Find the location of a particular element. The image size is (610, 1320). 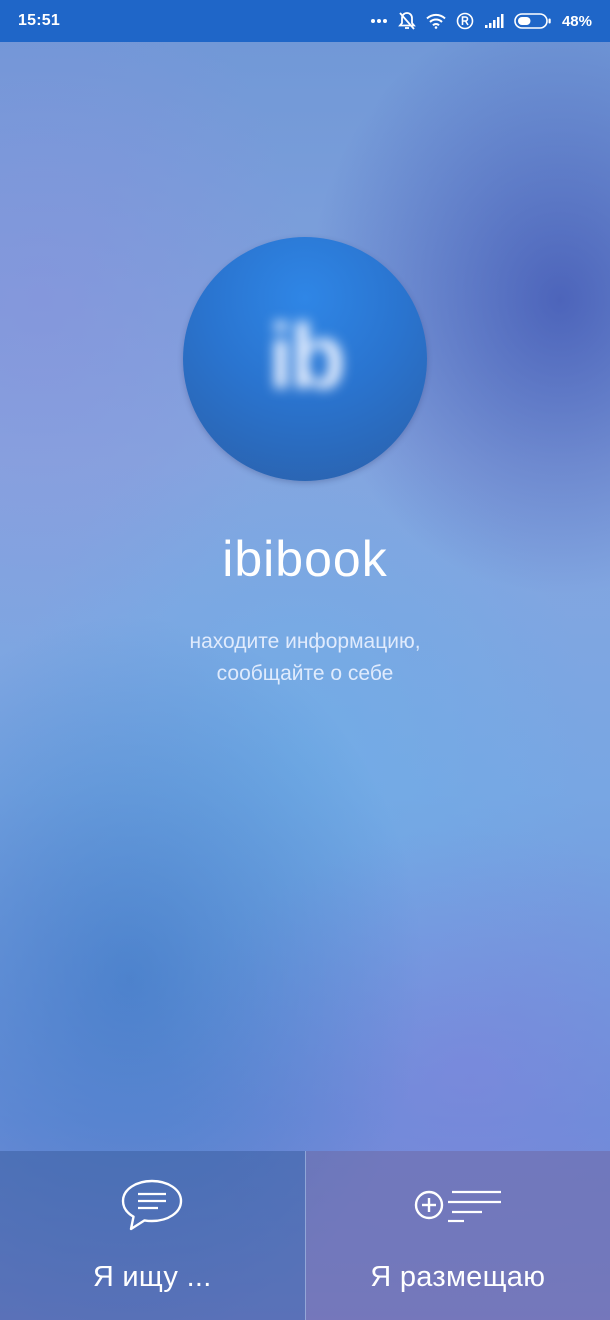

status-bar: 15:51 48% is located at coordinates (305, 21).